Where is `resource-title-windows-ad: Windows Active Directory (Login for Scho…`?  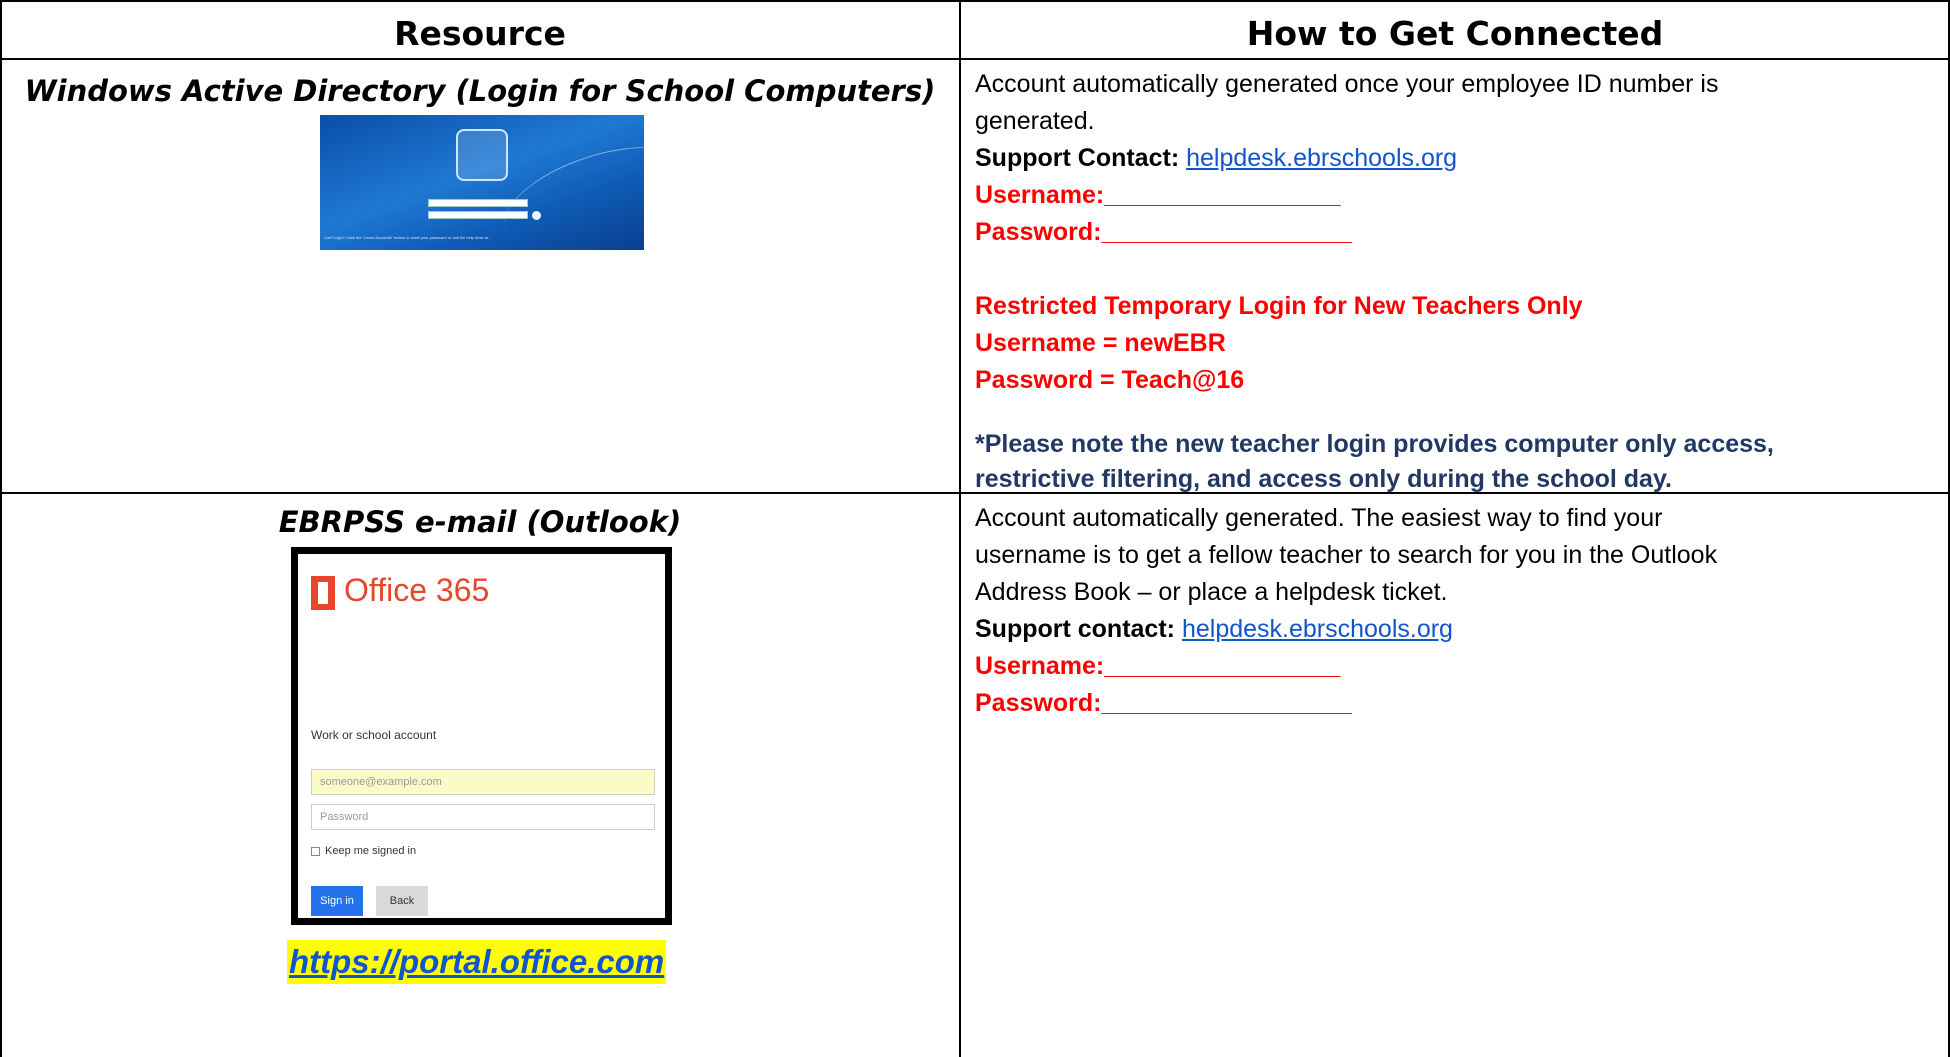
resource-title-windows-ad: Windows Active Directory (Login for Scho… is located at coordinates (480, 91).